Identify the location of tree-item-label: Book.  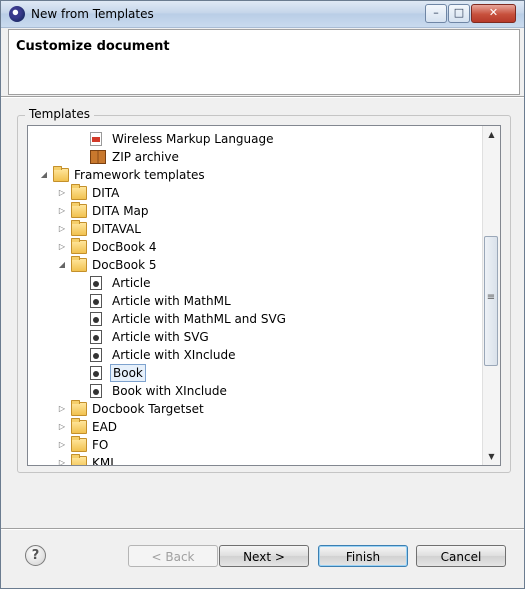
(128, 373).